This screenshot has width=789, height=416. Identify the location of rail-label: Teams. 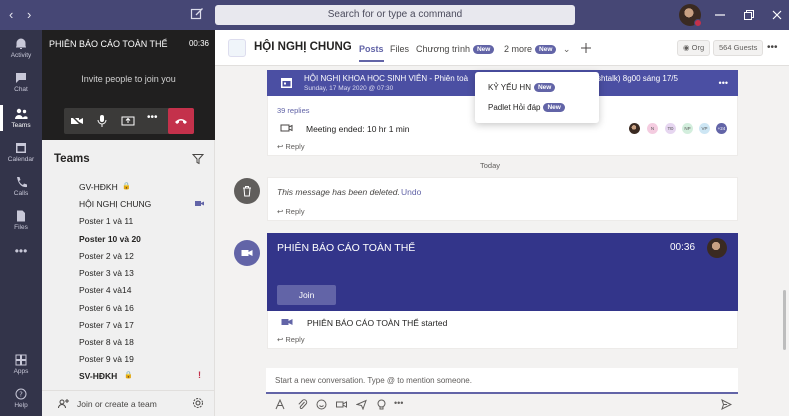
(21, 125).